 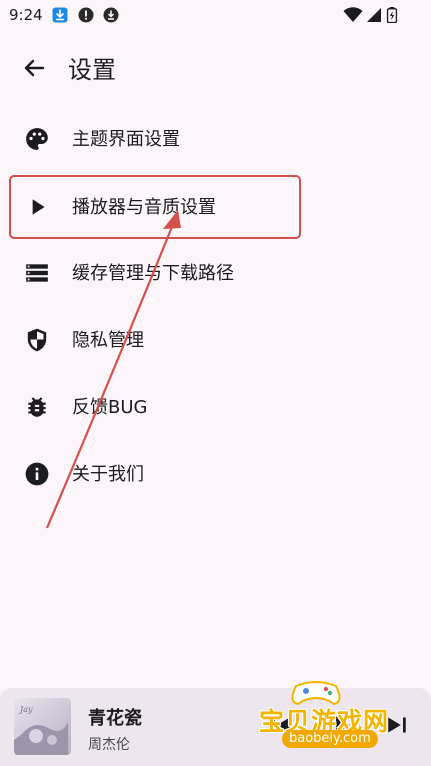 I want to click on app-bar: 设置, so click(x=215, y=68).